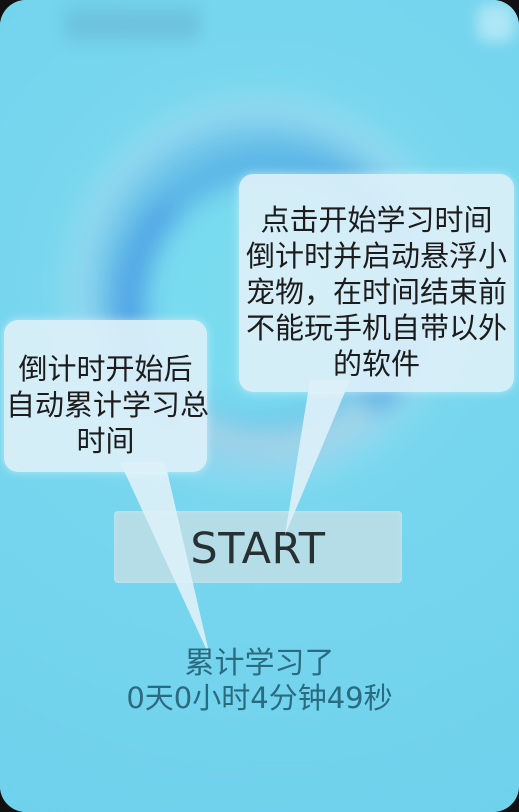  Describe the element at coordinates (105, 369) in the screenshot. I see `tip-line: 倒计时开始后` at that location.